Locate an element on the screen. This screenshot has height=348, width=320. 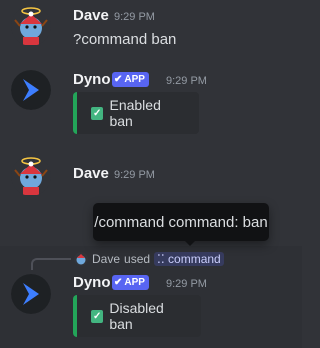
embed-text: Enabled ban is located at coordinates (135, 113).